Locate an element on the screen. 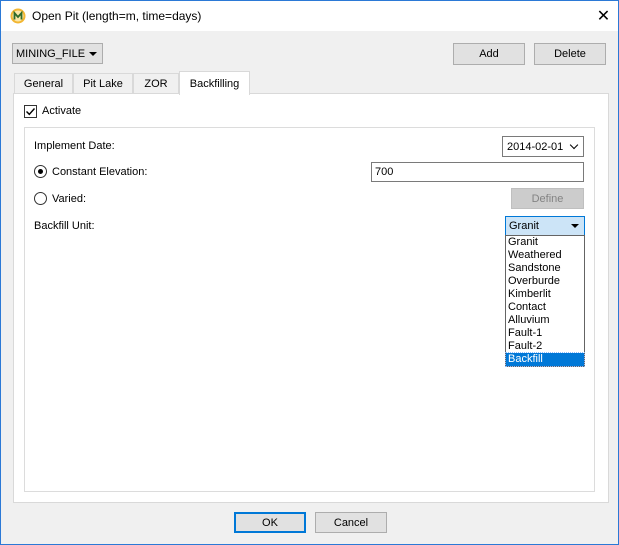  implement-date-value: 2014-02-01 is located at coordinates (535, 146).